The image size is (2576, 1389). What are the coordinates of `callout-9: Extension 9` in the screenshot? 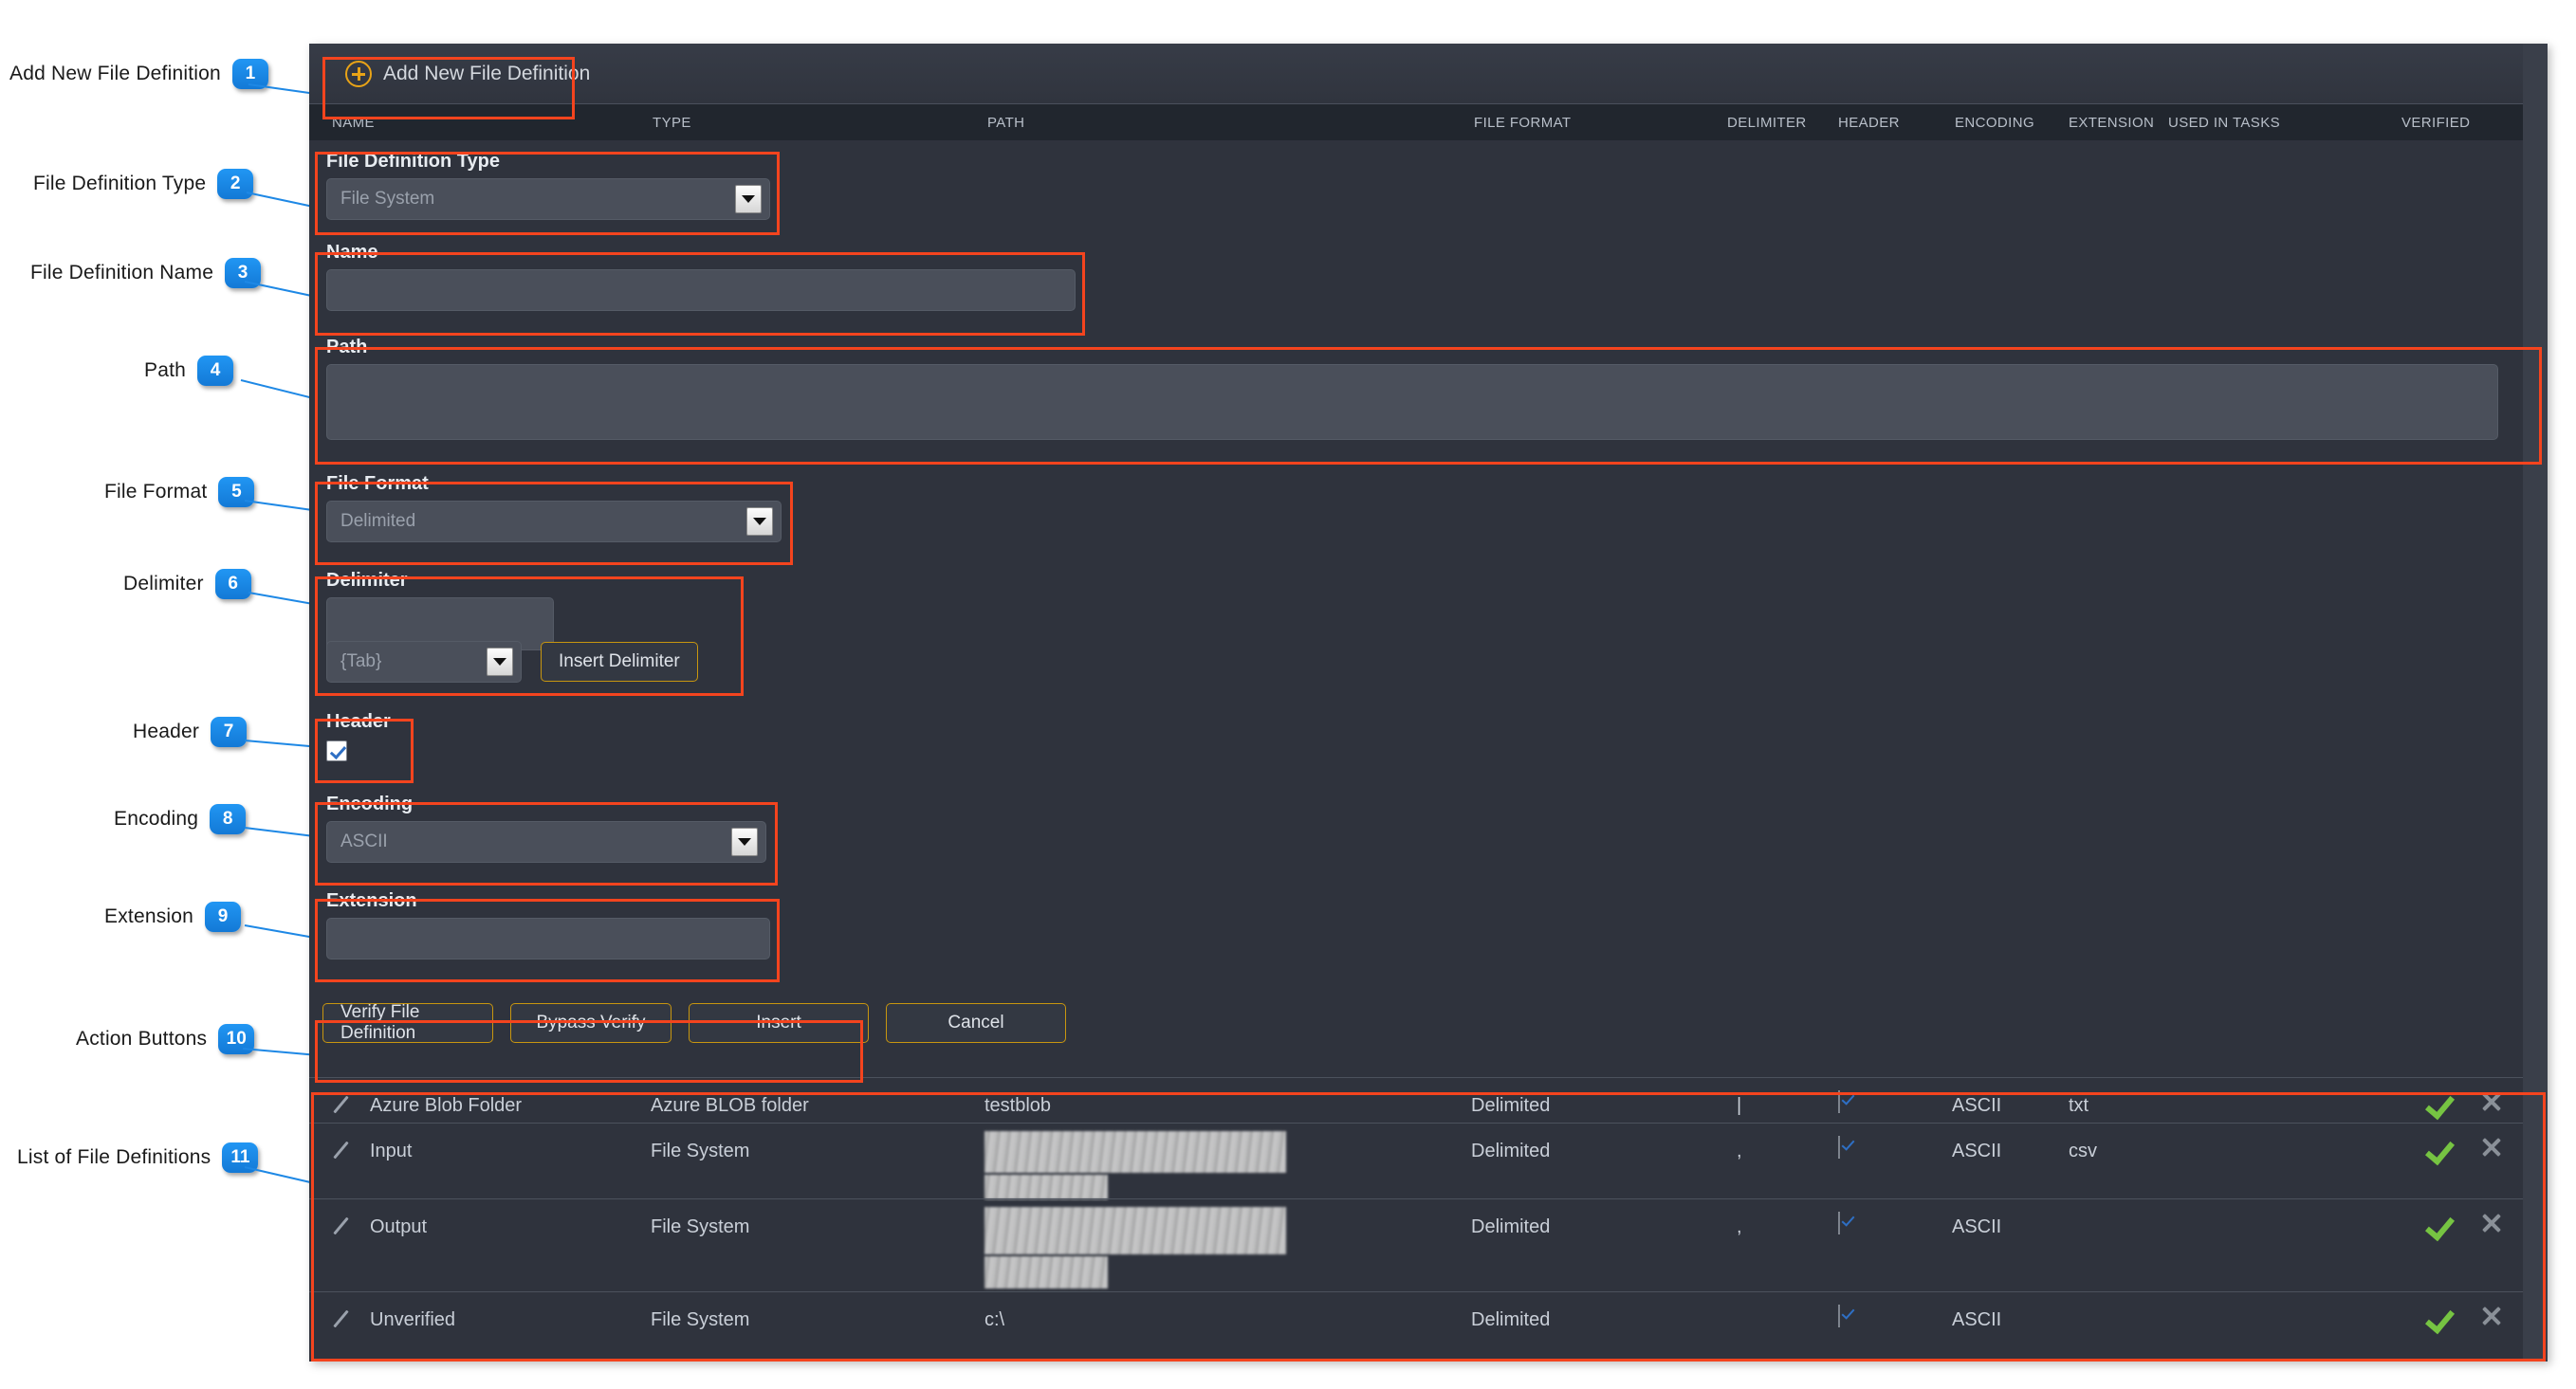 It's located at (173, 917).